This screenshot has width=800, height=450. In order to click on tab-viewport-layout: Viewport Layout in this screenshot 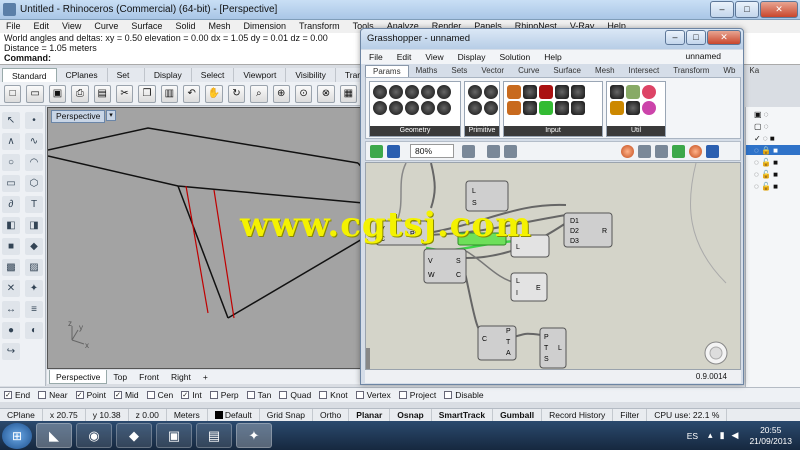, I will do `click(260, 81)`.